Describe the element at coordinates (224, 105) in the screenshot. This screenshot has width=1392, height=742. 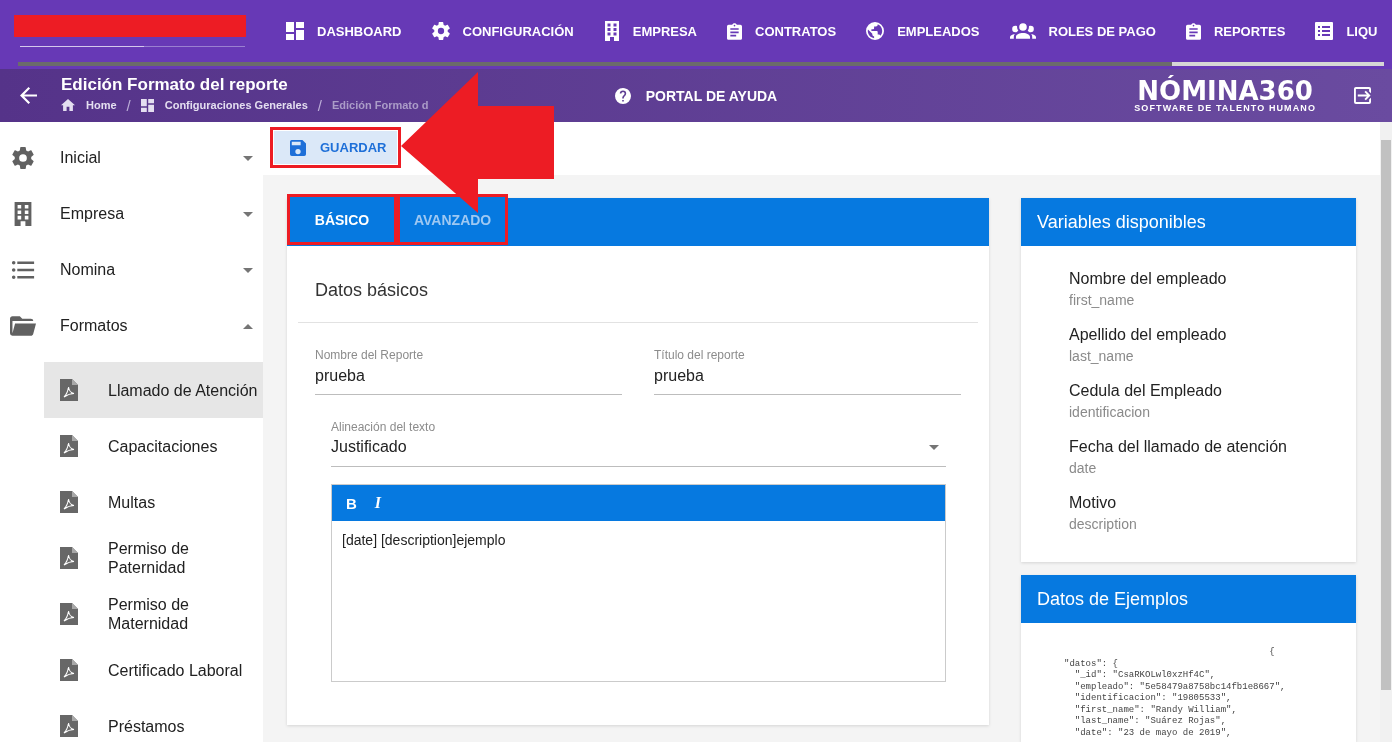
I see `breadcrumb-link: Configuraciones Generales` at that location.